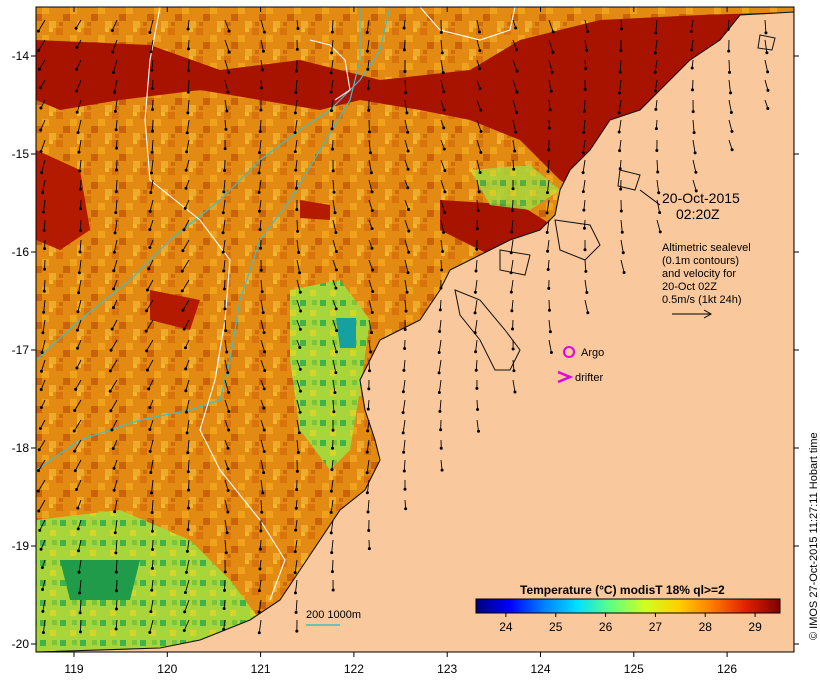 This screenshot has height=680, width=820. I want to click on colorbar-label-25: 25, so click(556, 627).